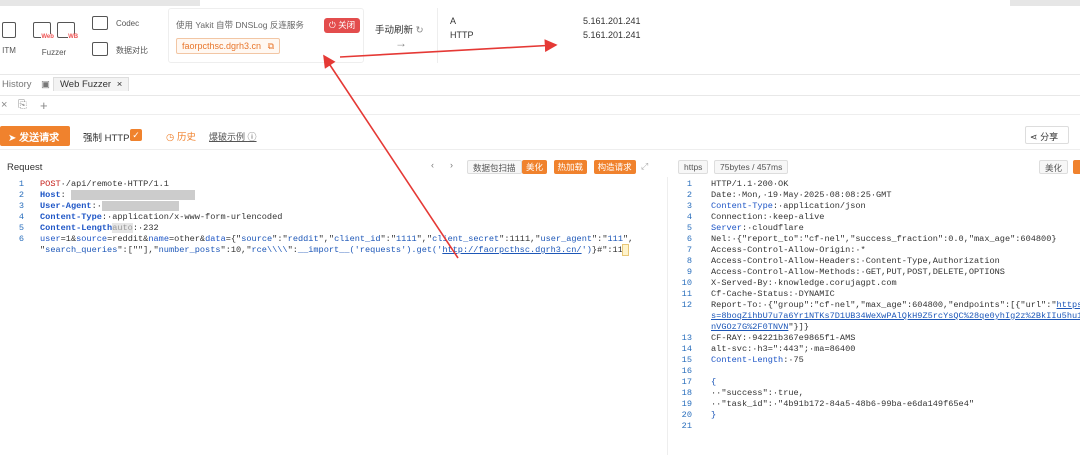 This screenshot has width=1080, height=455. What do you see at coordinates (1045, 3) in the screenshot?
I see `menu-strip-right` at bounding box center [1045, 3].